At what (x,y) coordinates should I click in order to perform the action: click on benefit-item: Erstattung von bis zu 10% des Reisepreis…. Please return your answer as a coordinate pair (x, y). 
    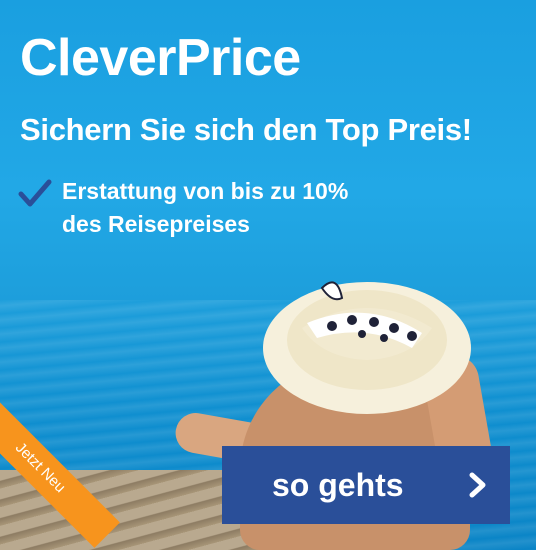
    Looking at the image, I should click on (183, 208).